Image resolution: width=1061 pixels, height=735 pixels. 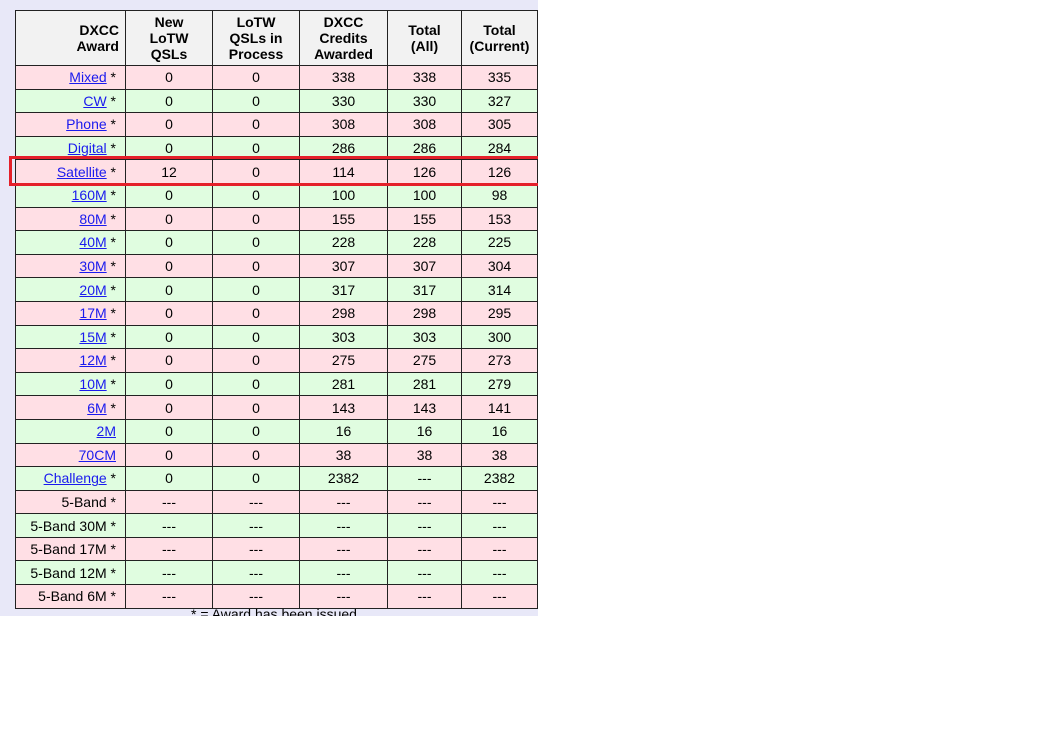 I want to click on total-all-cell: 338, so click(x=424, y=77).